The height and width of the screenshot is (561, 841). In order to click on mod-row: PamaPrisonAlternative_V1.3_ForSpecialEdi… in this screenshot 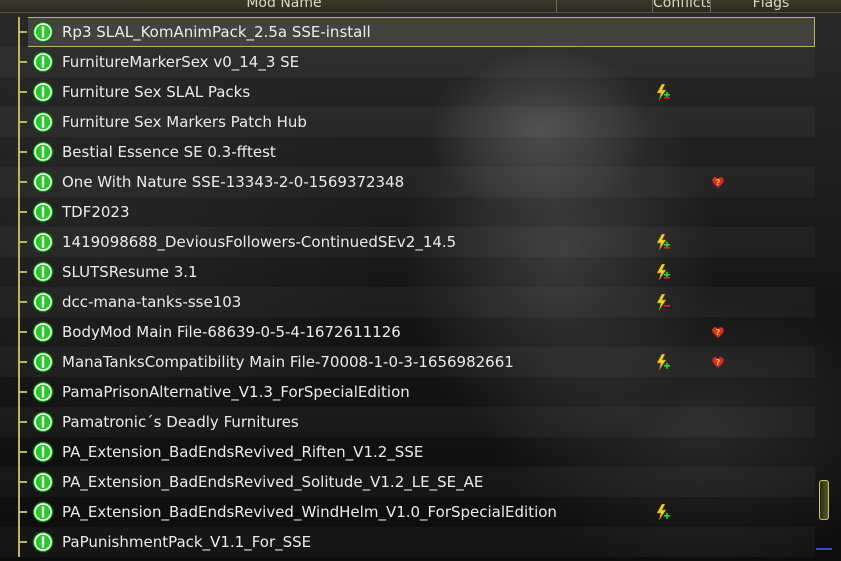, I will do `click(407, 392)`.